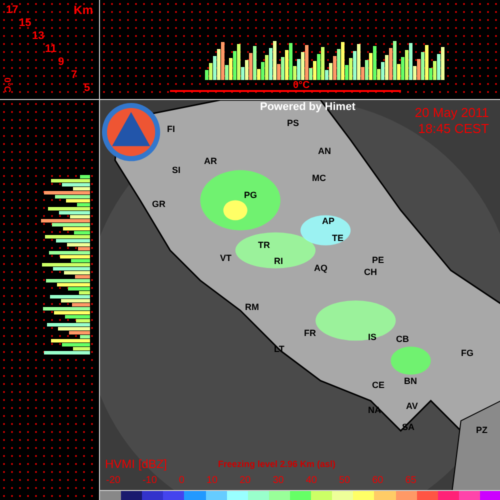 This screenshot has width=500, height=500. What do you see at coordinates (264, 245) in the screenshot?
I see `city-label: TR` at bounding box center [264, 245].